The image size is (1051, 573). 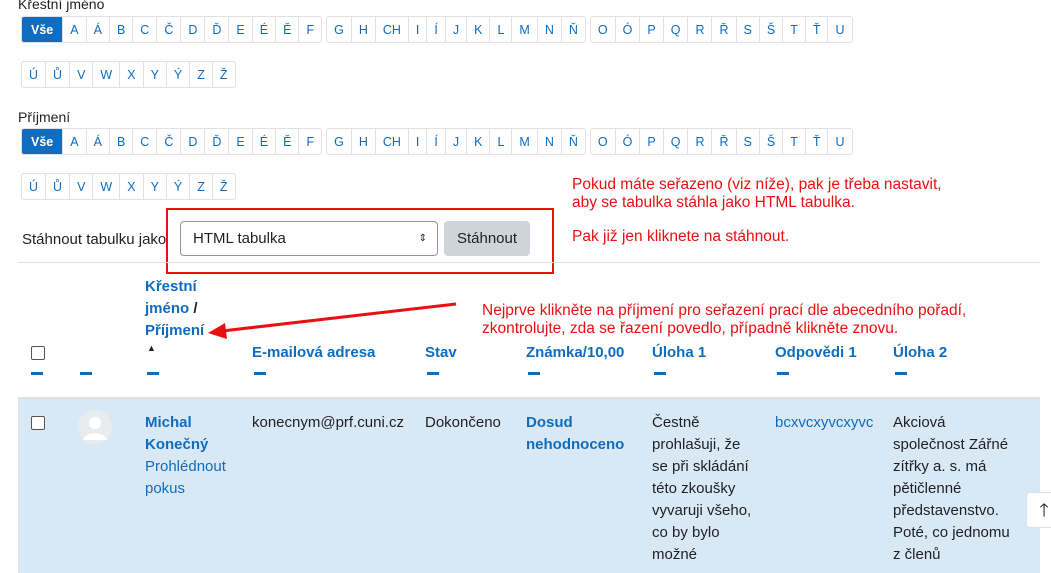 I want to click on user-avatar-icon, so click(x=95, y=427).